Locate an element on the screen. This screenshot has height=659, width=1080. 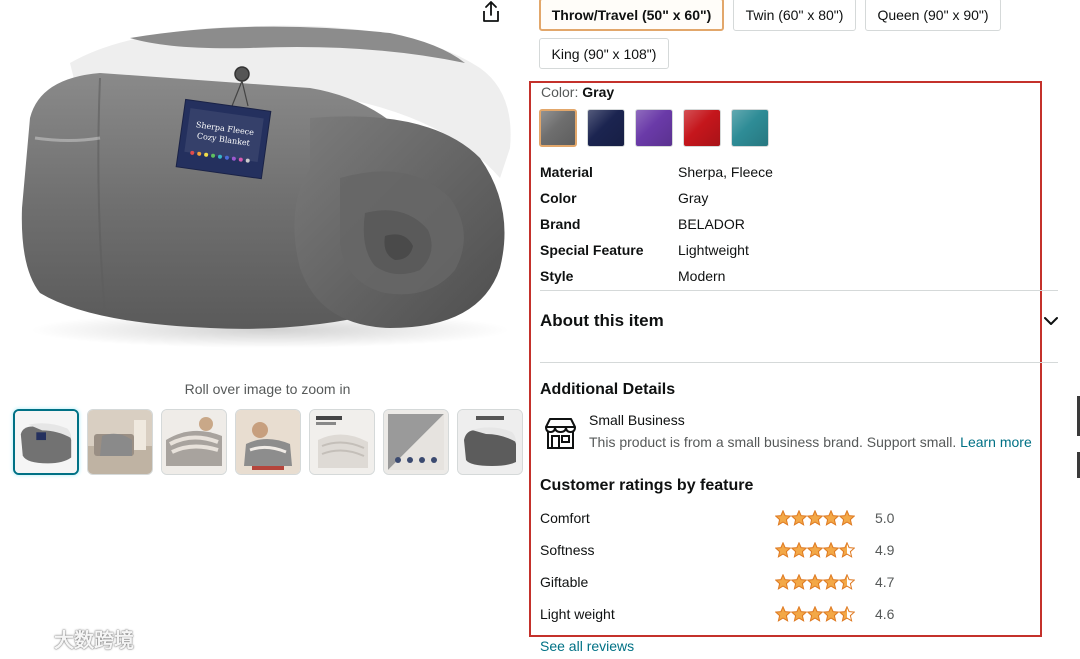
watermark-logo-icon is located at coordinates (27, 638).